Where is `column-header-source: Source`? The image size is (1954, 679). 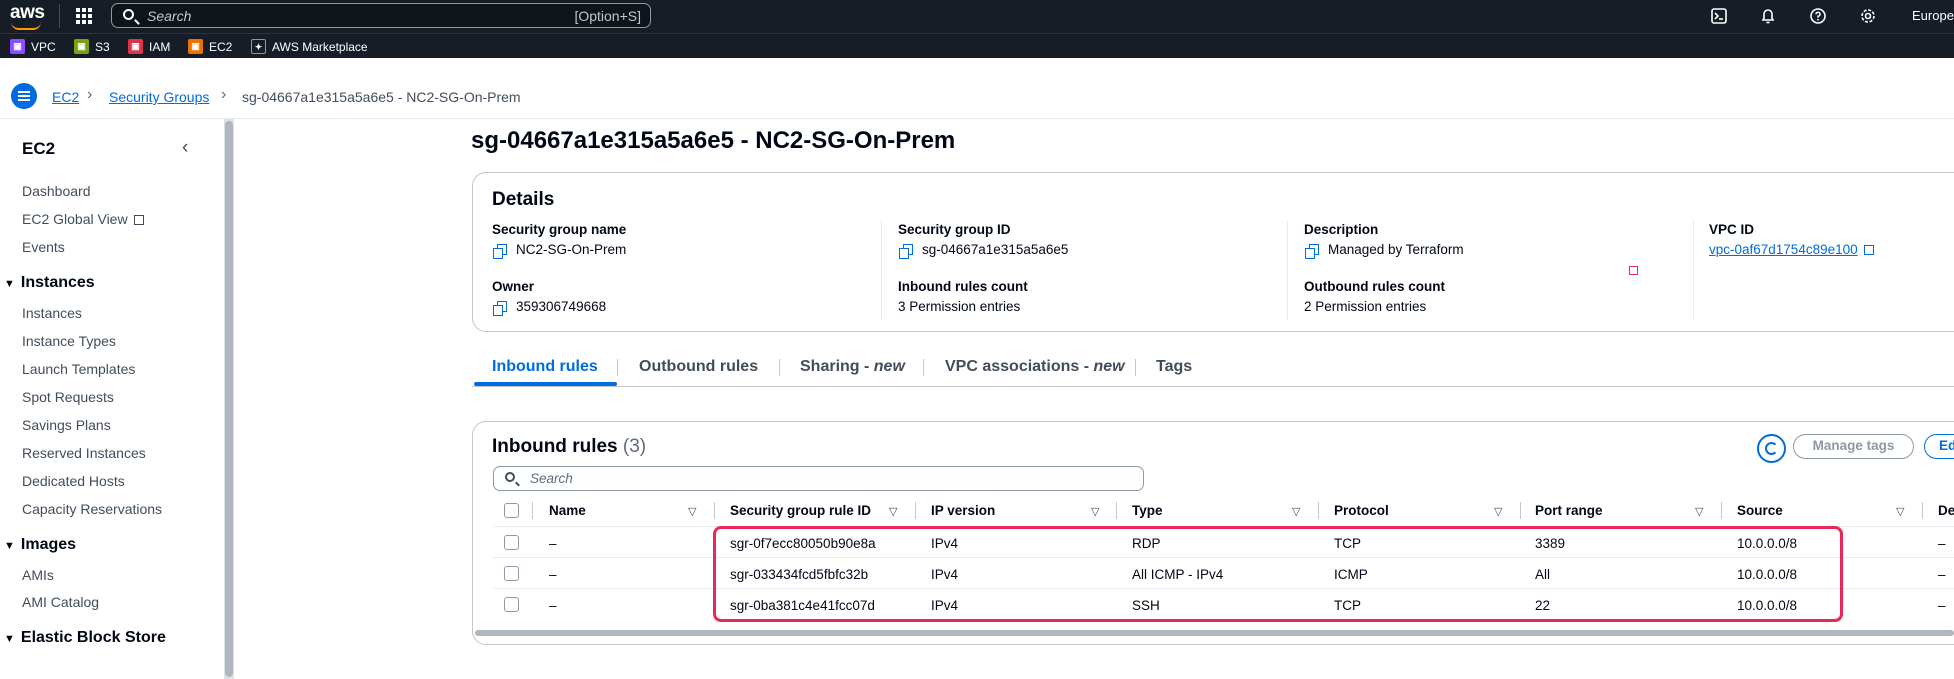 column-header-source: Source is located at coordinates (1760, 510).